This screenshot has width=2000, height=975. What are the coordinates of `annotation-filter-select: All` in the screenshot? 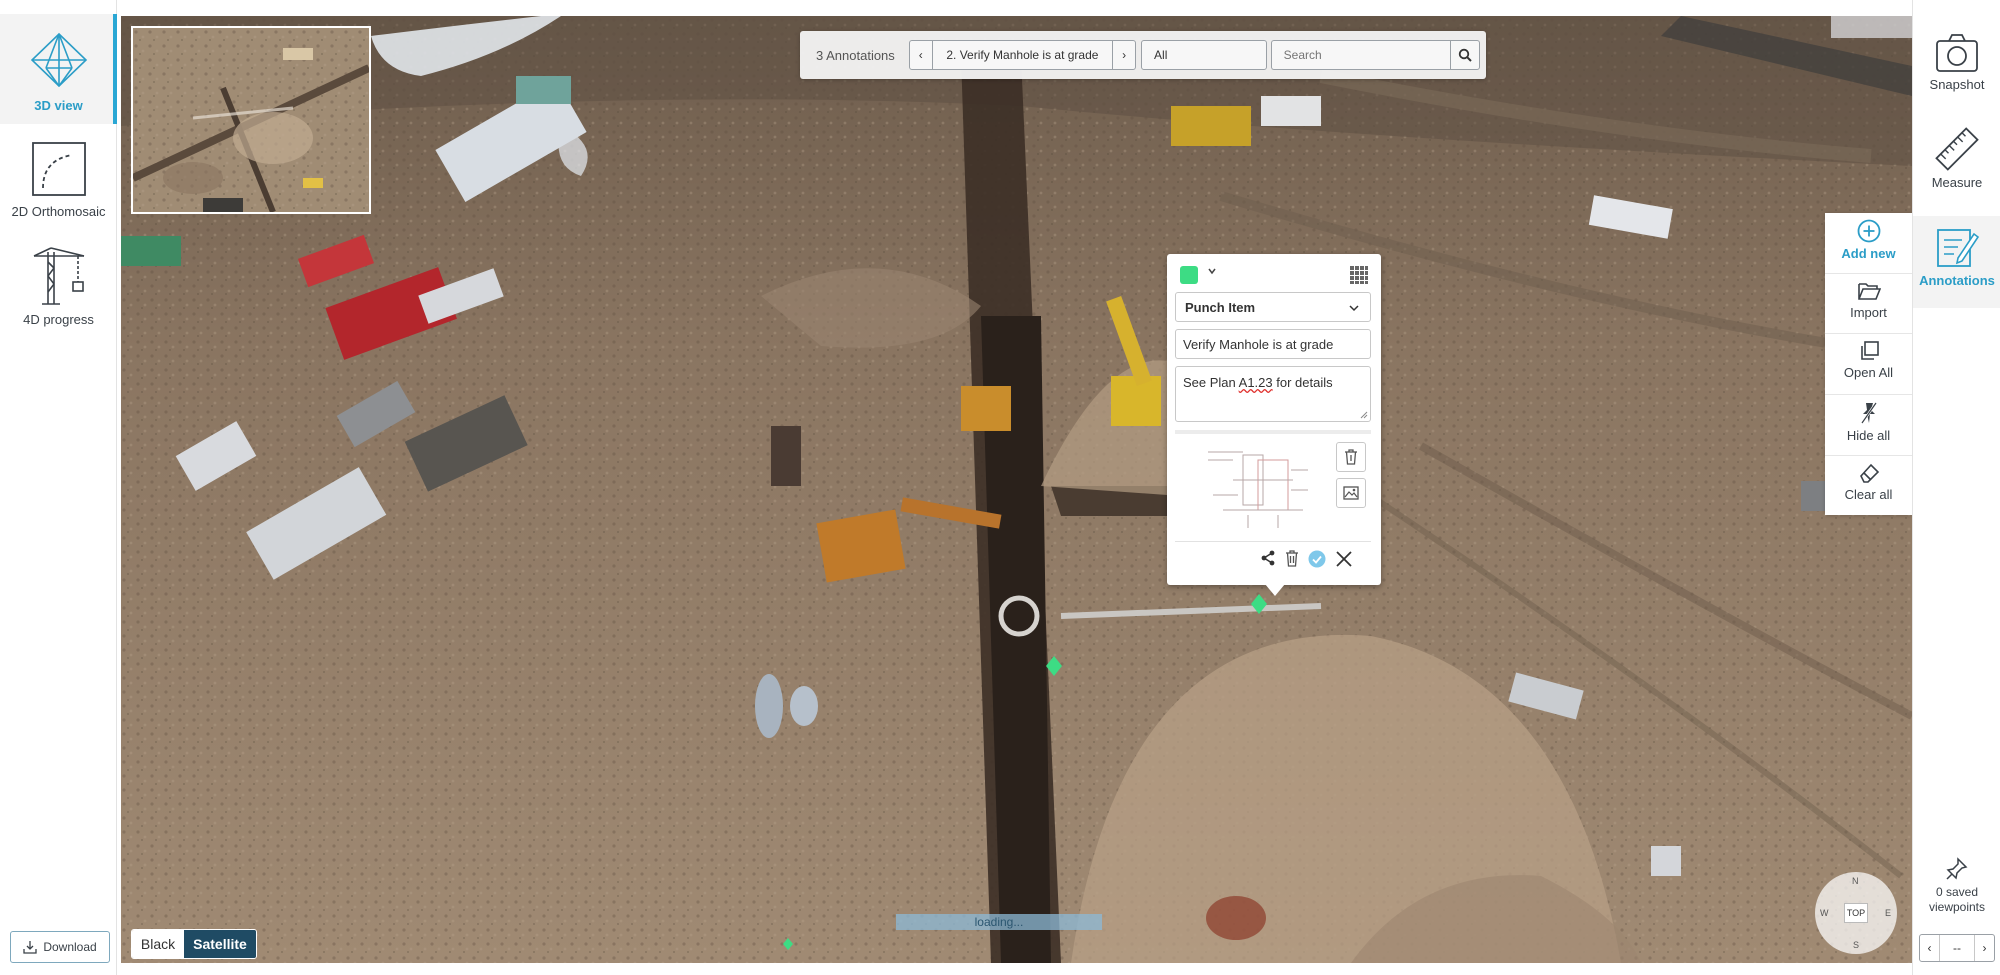 It's located at (1204, 55).